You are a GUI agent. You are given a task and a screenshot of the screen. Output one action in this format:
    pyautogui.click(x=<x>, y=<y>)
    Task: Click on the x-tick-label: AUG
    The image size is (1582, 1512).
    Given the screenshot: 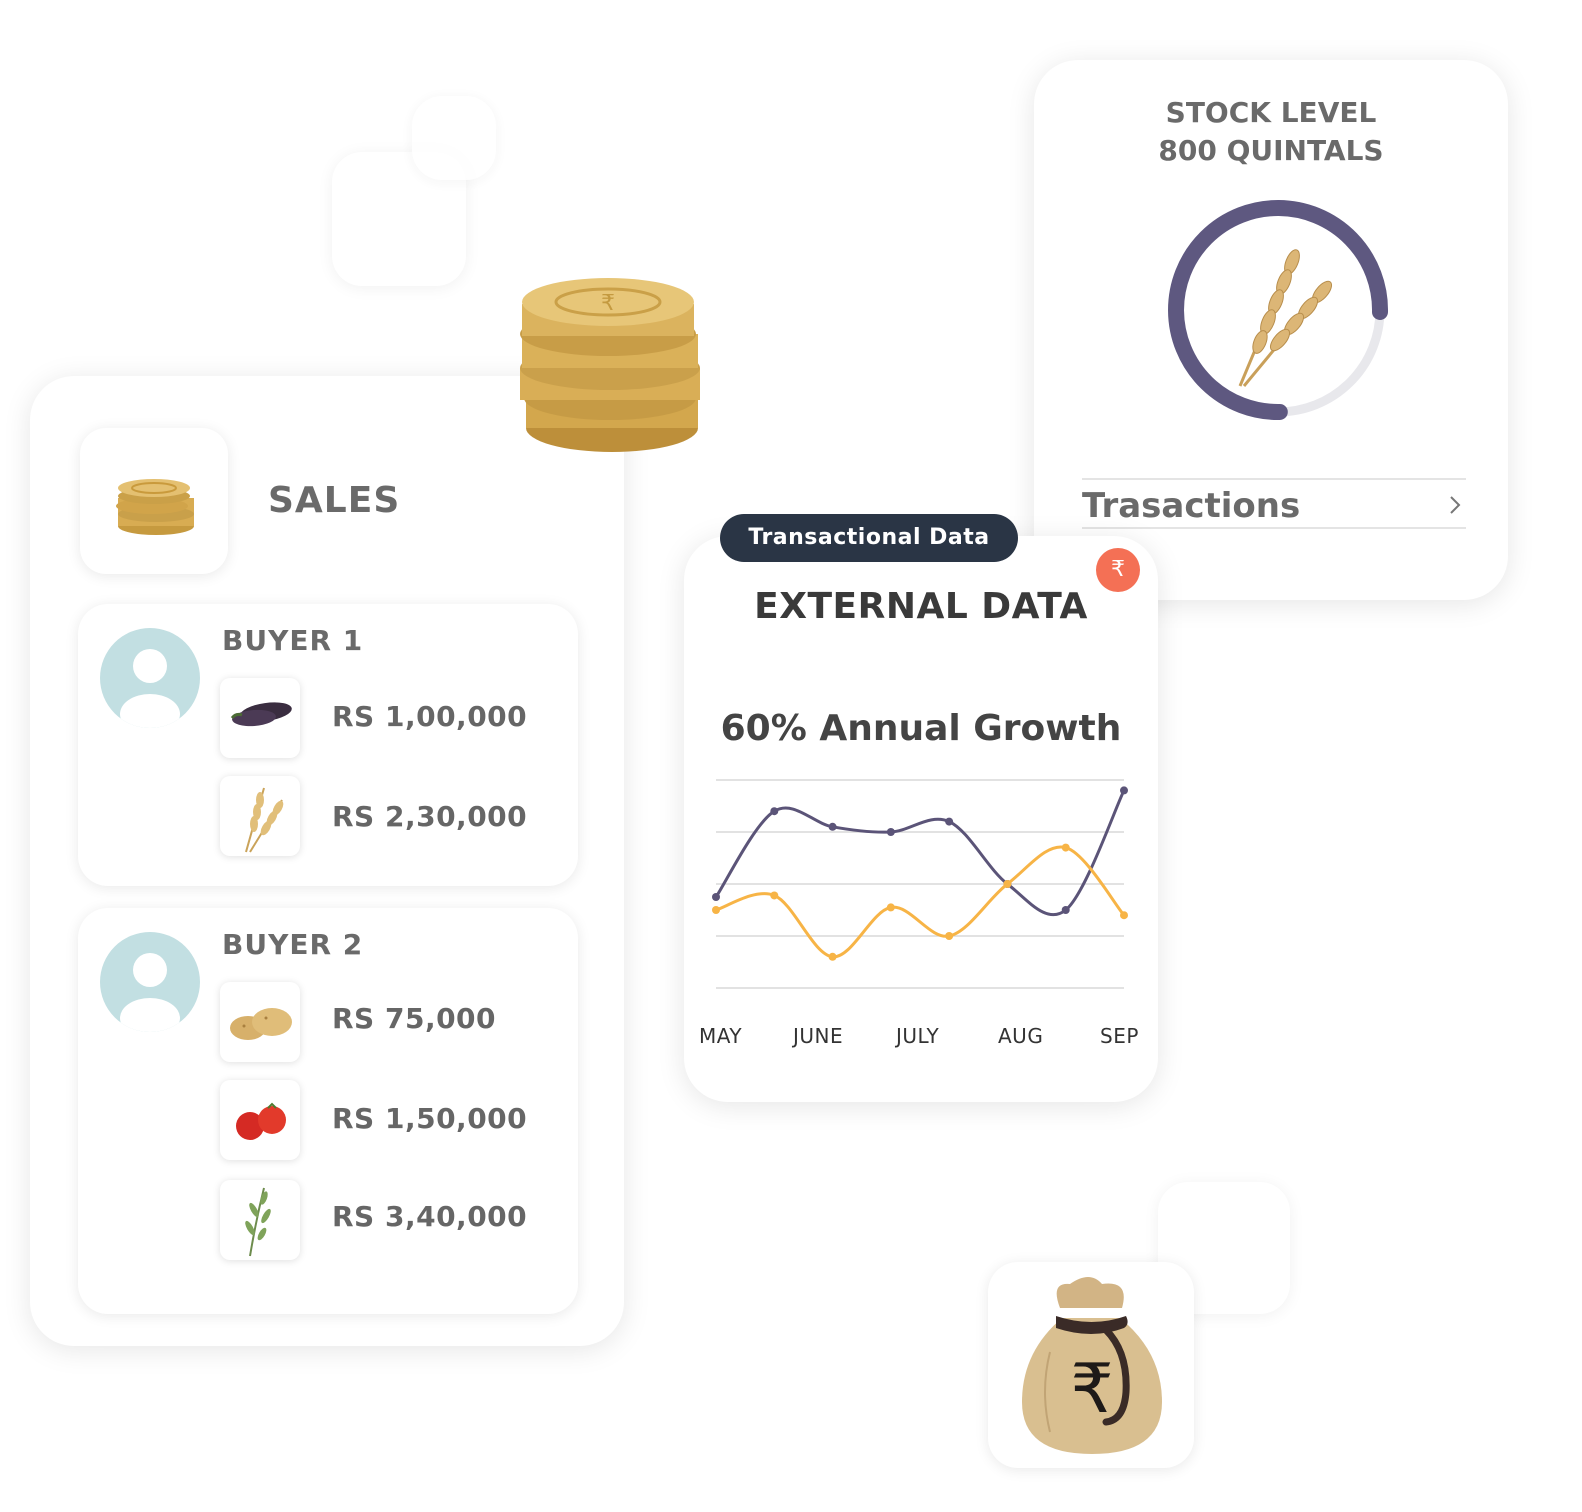 What is the action you would take?
    pyautogui.click(x=1021, y=1036)
    